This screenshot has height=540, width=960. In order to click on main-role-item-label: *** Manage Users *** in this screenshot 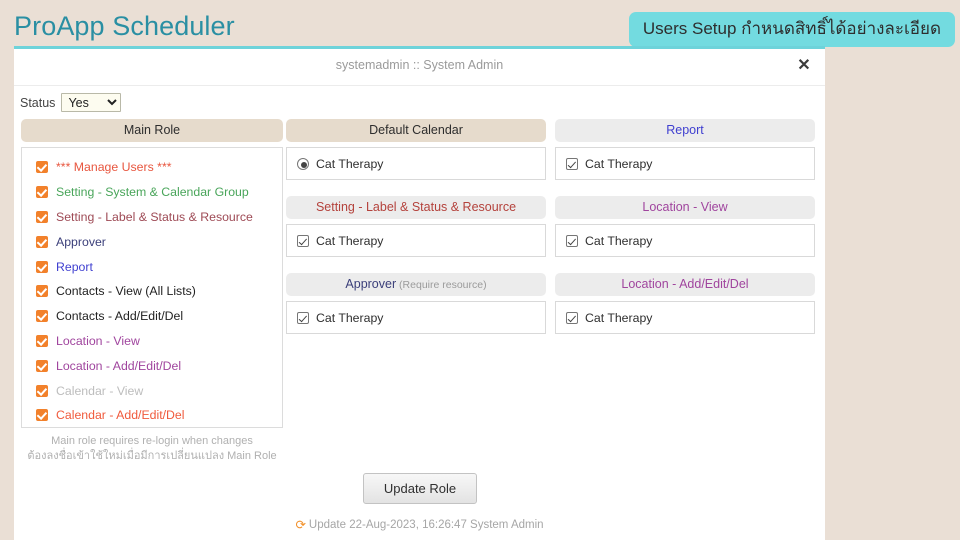, I will do `click(114, 167)`.